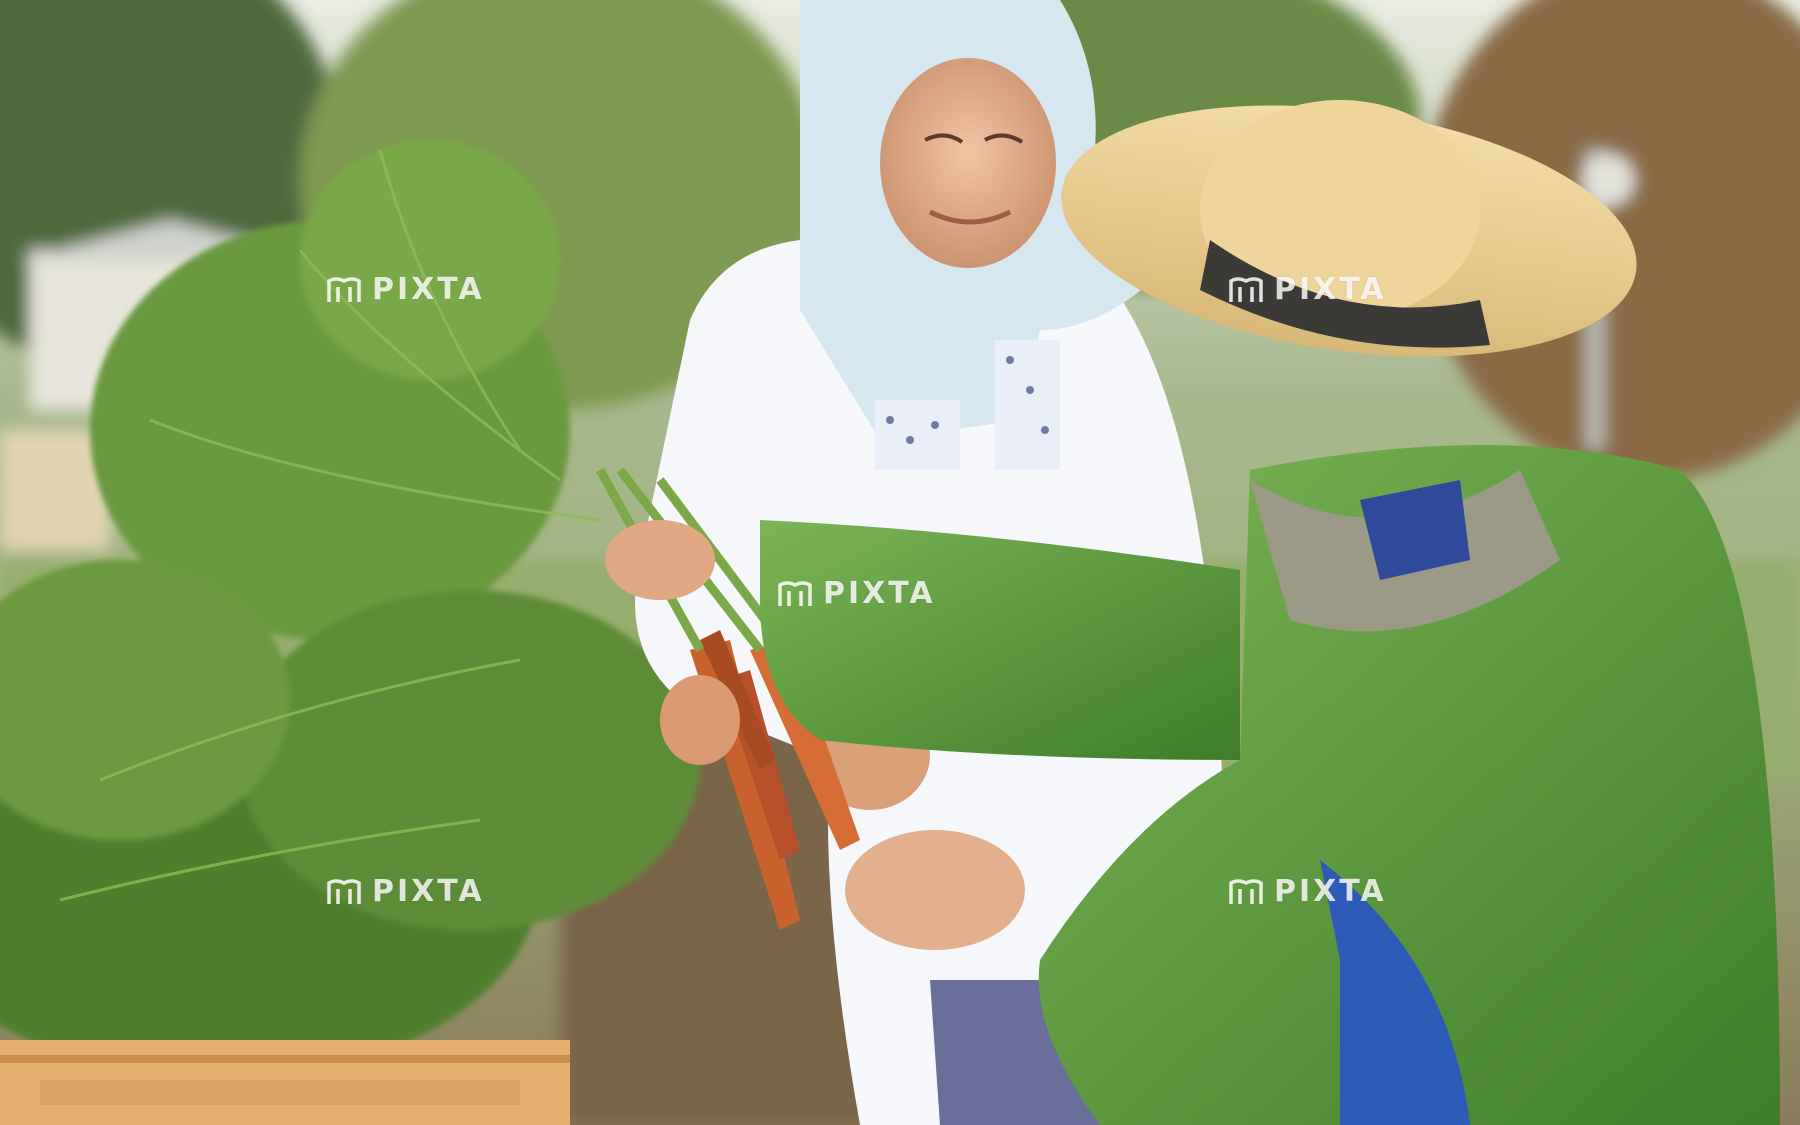 The height and width of the screenshot is (1125, 1800). What do you see at coordinates (285, 1082) in the screenshot?
I see `crate` at bounding box center [285, 1082].